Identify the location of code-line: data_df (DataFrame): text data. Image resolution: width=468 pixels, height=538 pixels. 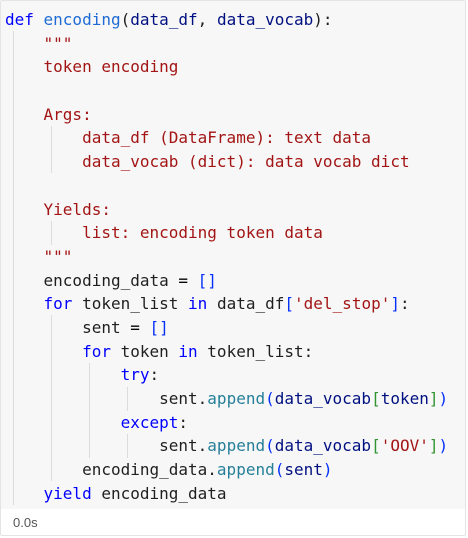
(226, 138).